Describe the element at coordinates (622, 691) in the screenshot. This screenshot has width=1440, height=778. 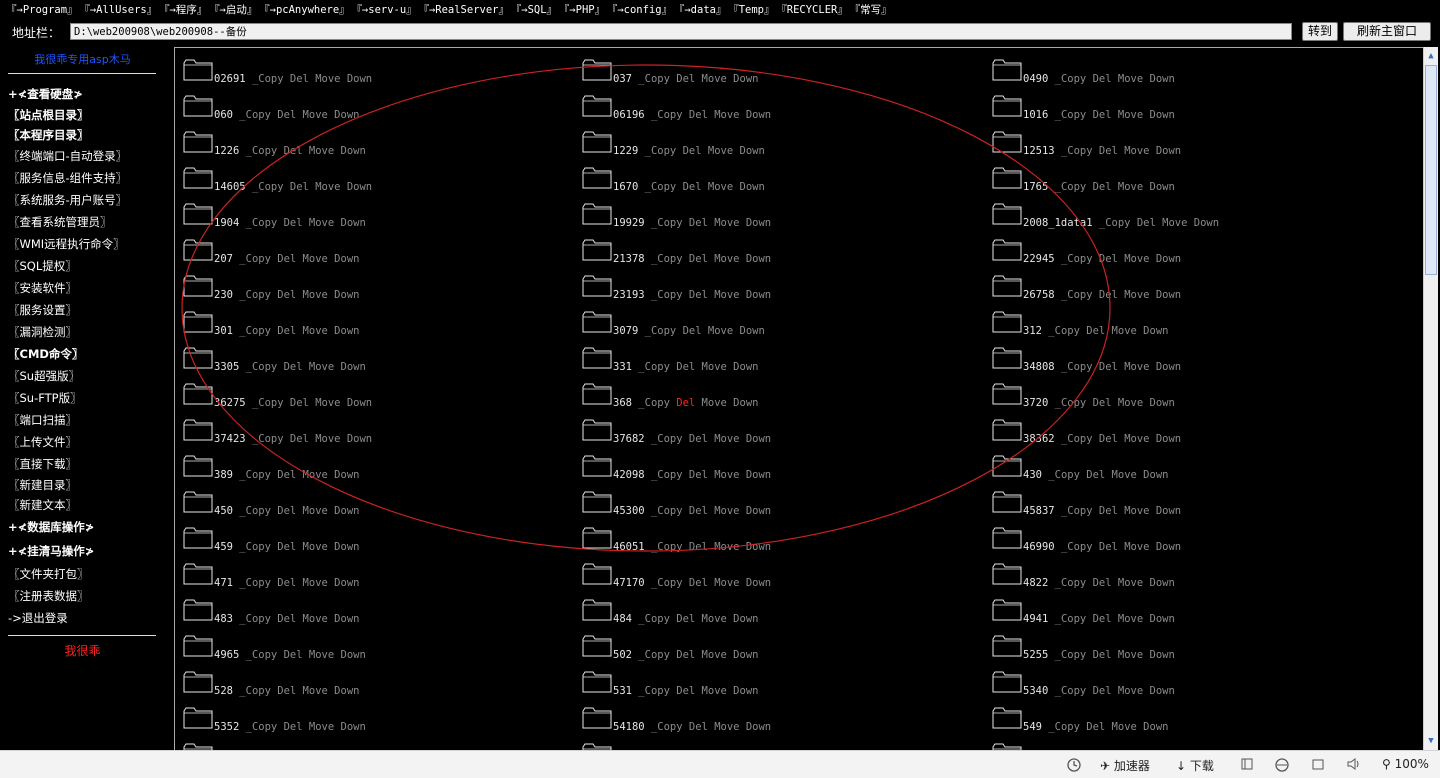
I see `folder-name: 531` at that location.